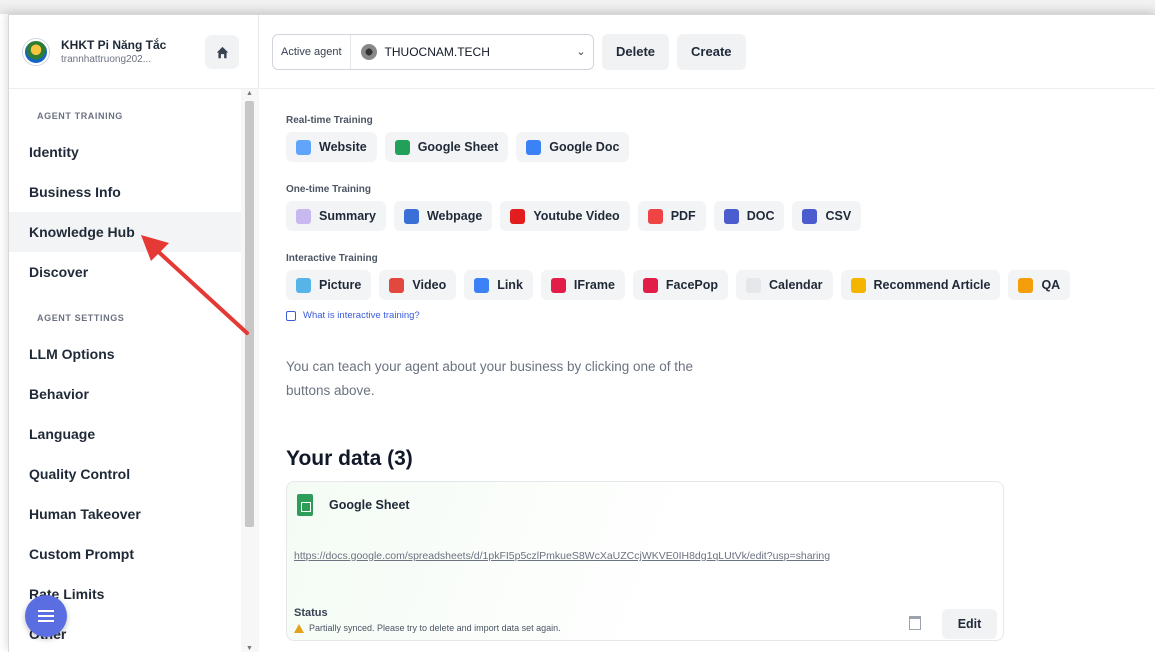 This screenshot has width=1155, height=652. I want to click on training-option-youtube-video: Youtube Video, so click(565, 216).